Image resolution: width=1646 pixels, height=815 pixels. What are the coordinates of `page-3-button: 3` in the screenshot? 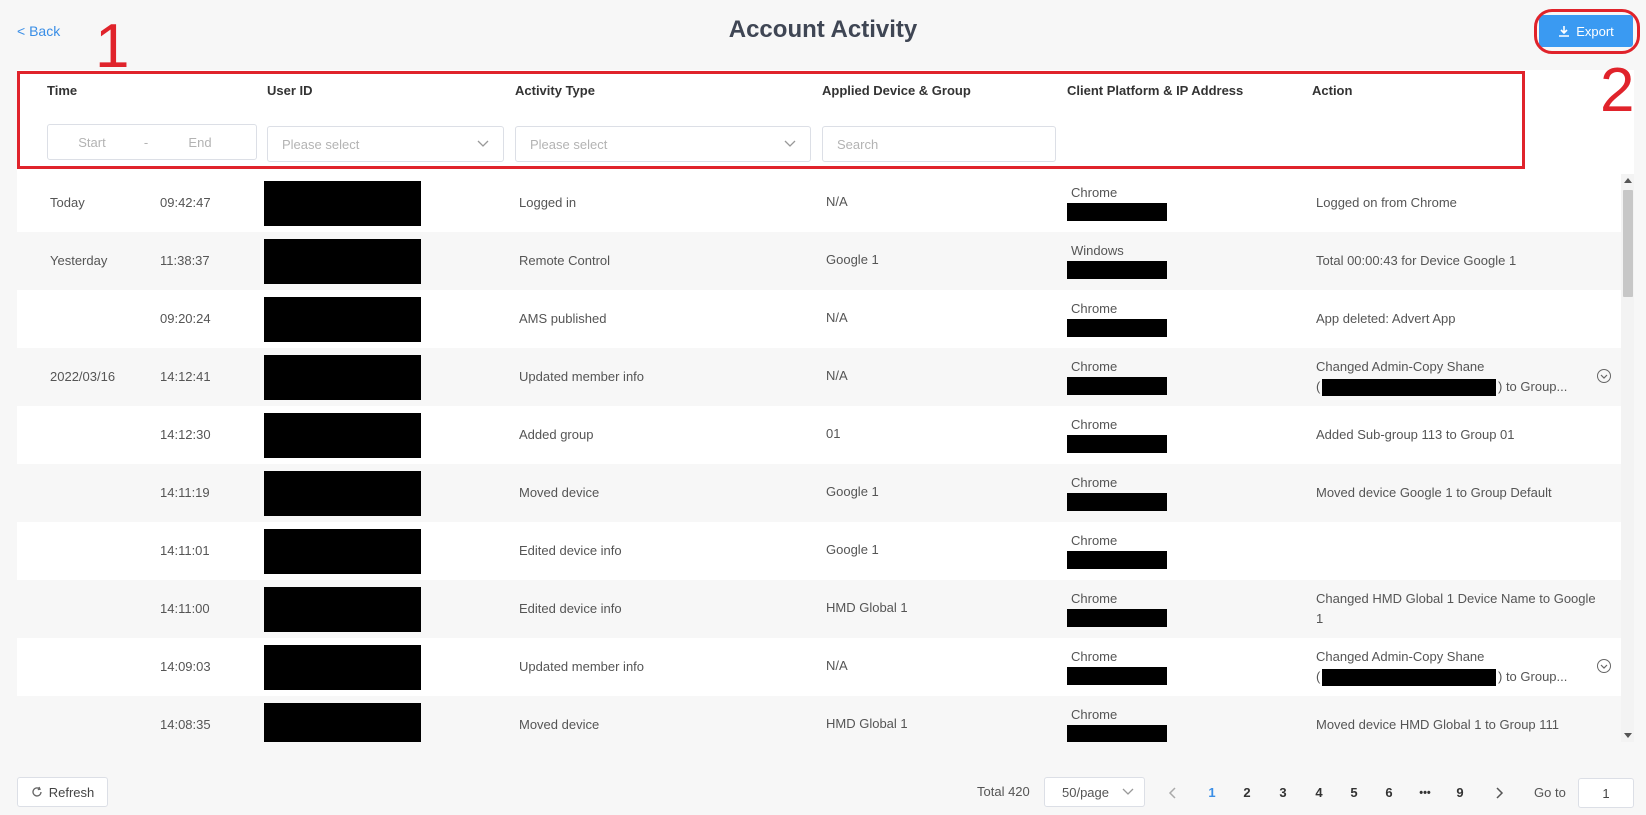 It's located at (1283, 793).